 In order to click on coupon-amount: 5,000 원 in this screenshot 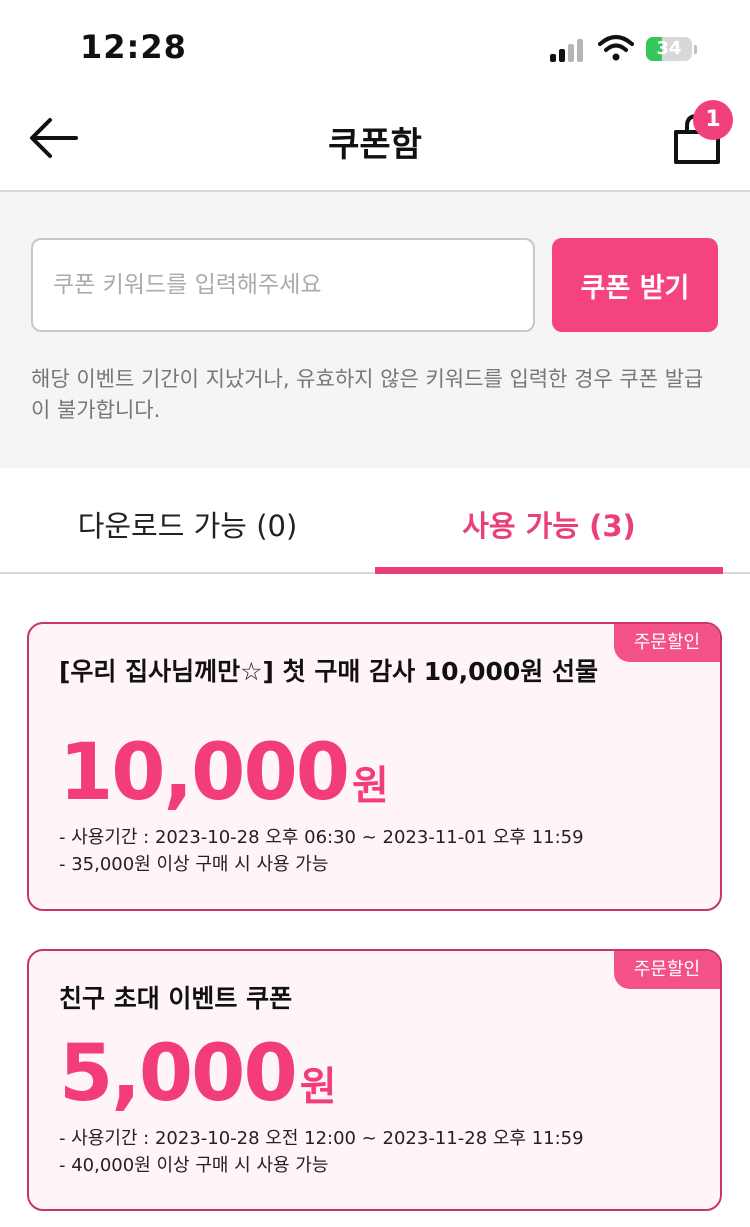, I will do `click(198, 1074)`.